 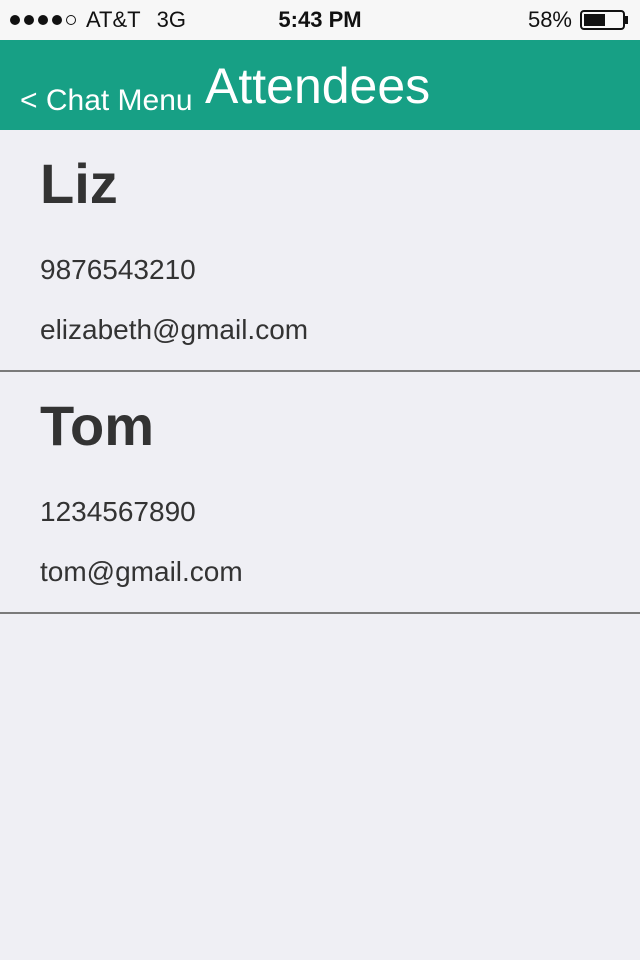 What do you see at coordinates (106, 101) in the screenshot?
I see `back-to-chat-menu-button: < Chat Menu` at bounding box center [106, 101].